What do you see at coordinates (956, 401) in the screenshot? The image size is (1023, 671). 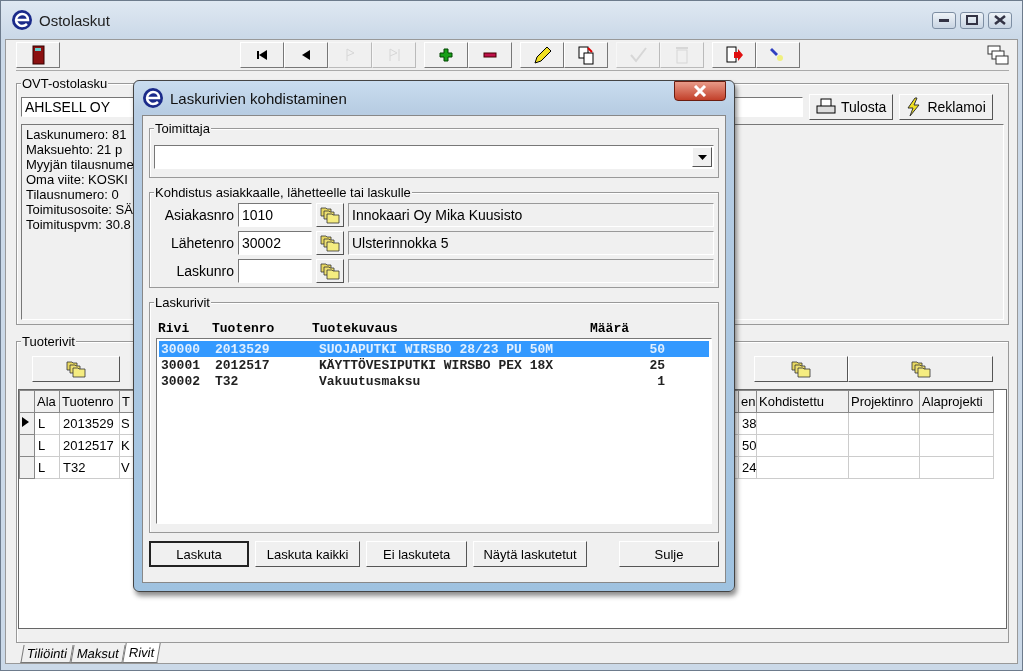 I see `column-header: Alaprojekti` at bounding box center [956, 401].